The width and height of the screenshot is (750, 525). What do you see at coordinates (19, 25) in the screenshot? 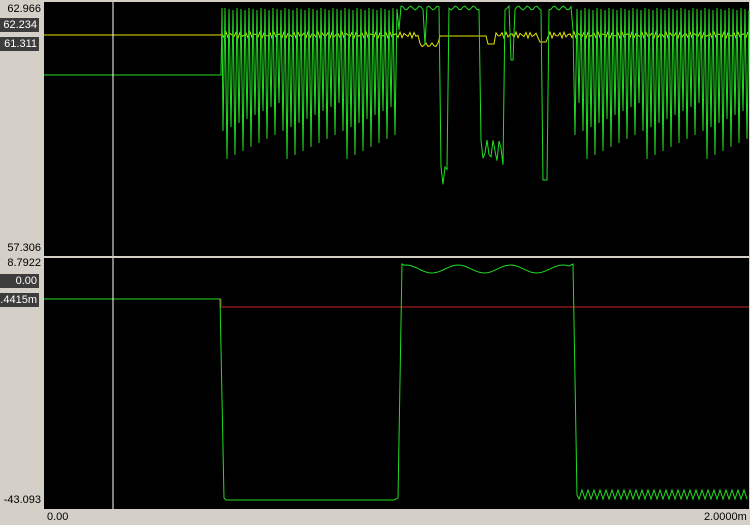
I see `top-readout-1: 62.234` at bounding box center [19, 25].